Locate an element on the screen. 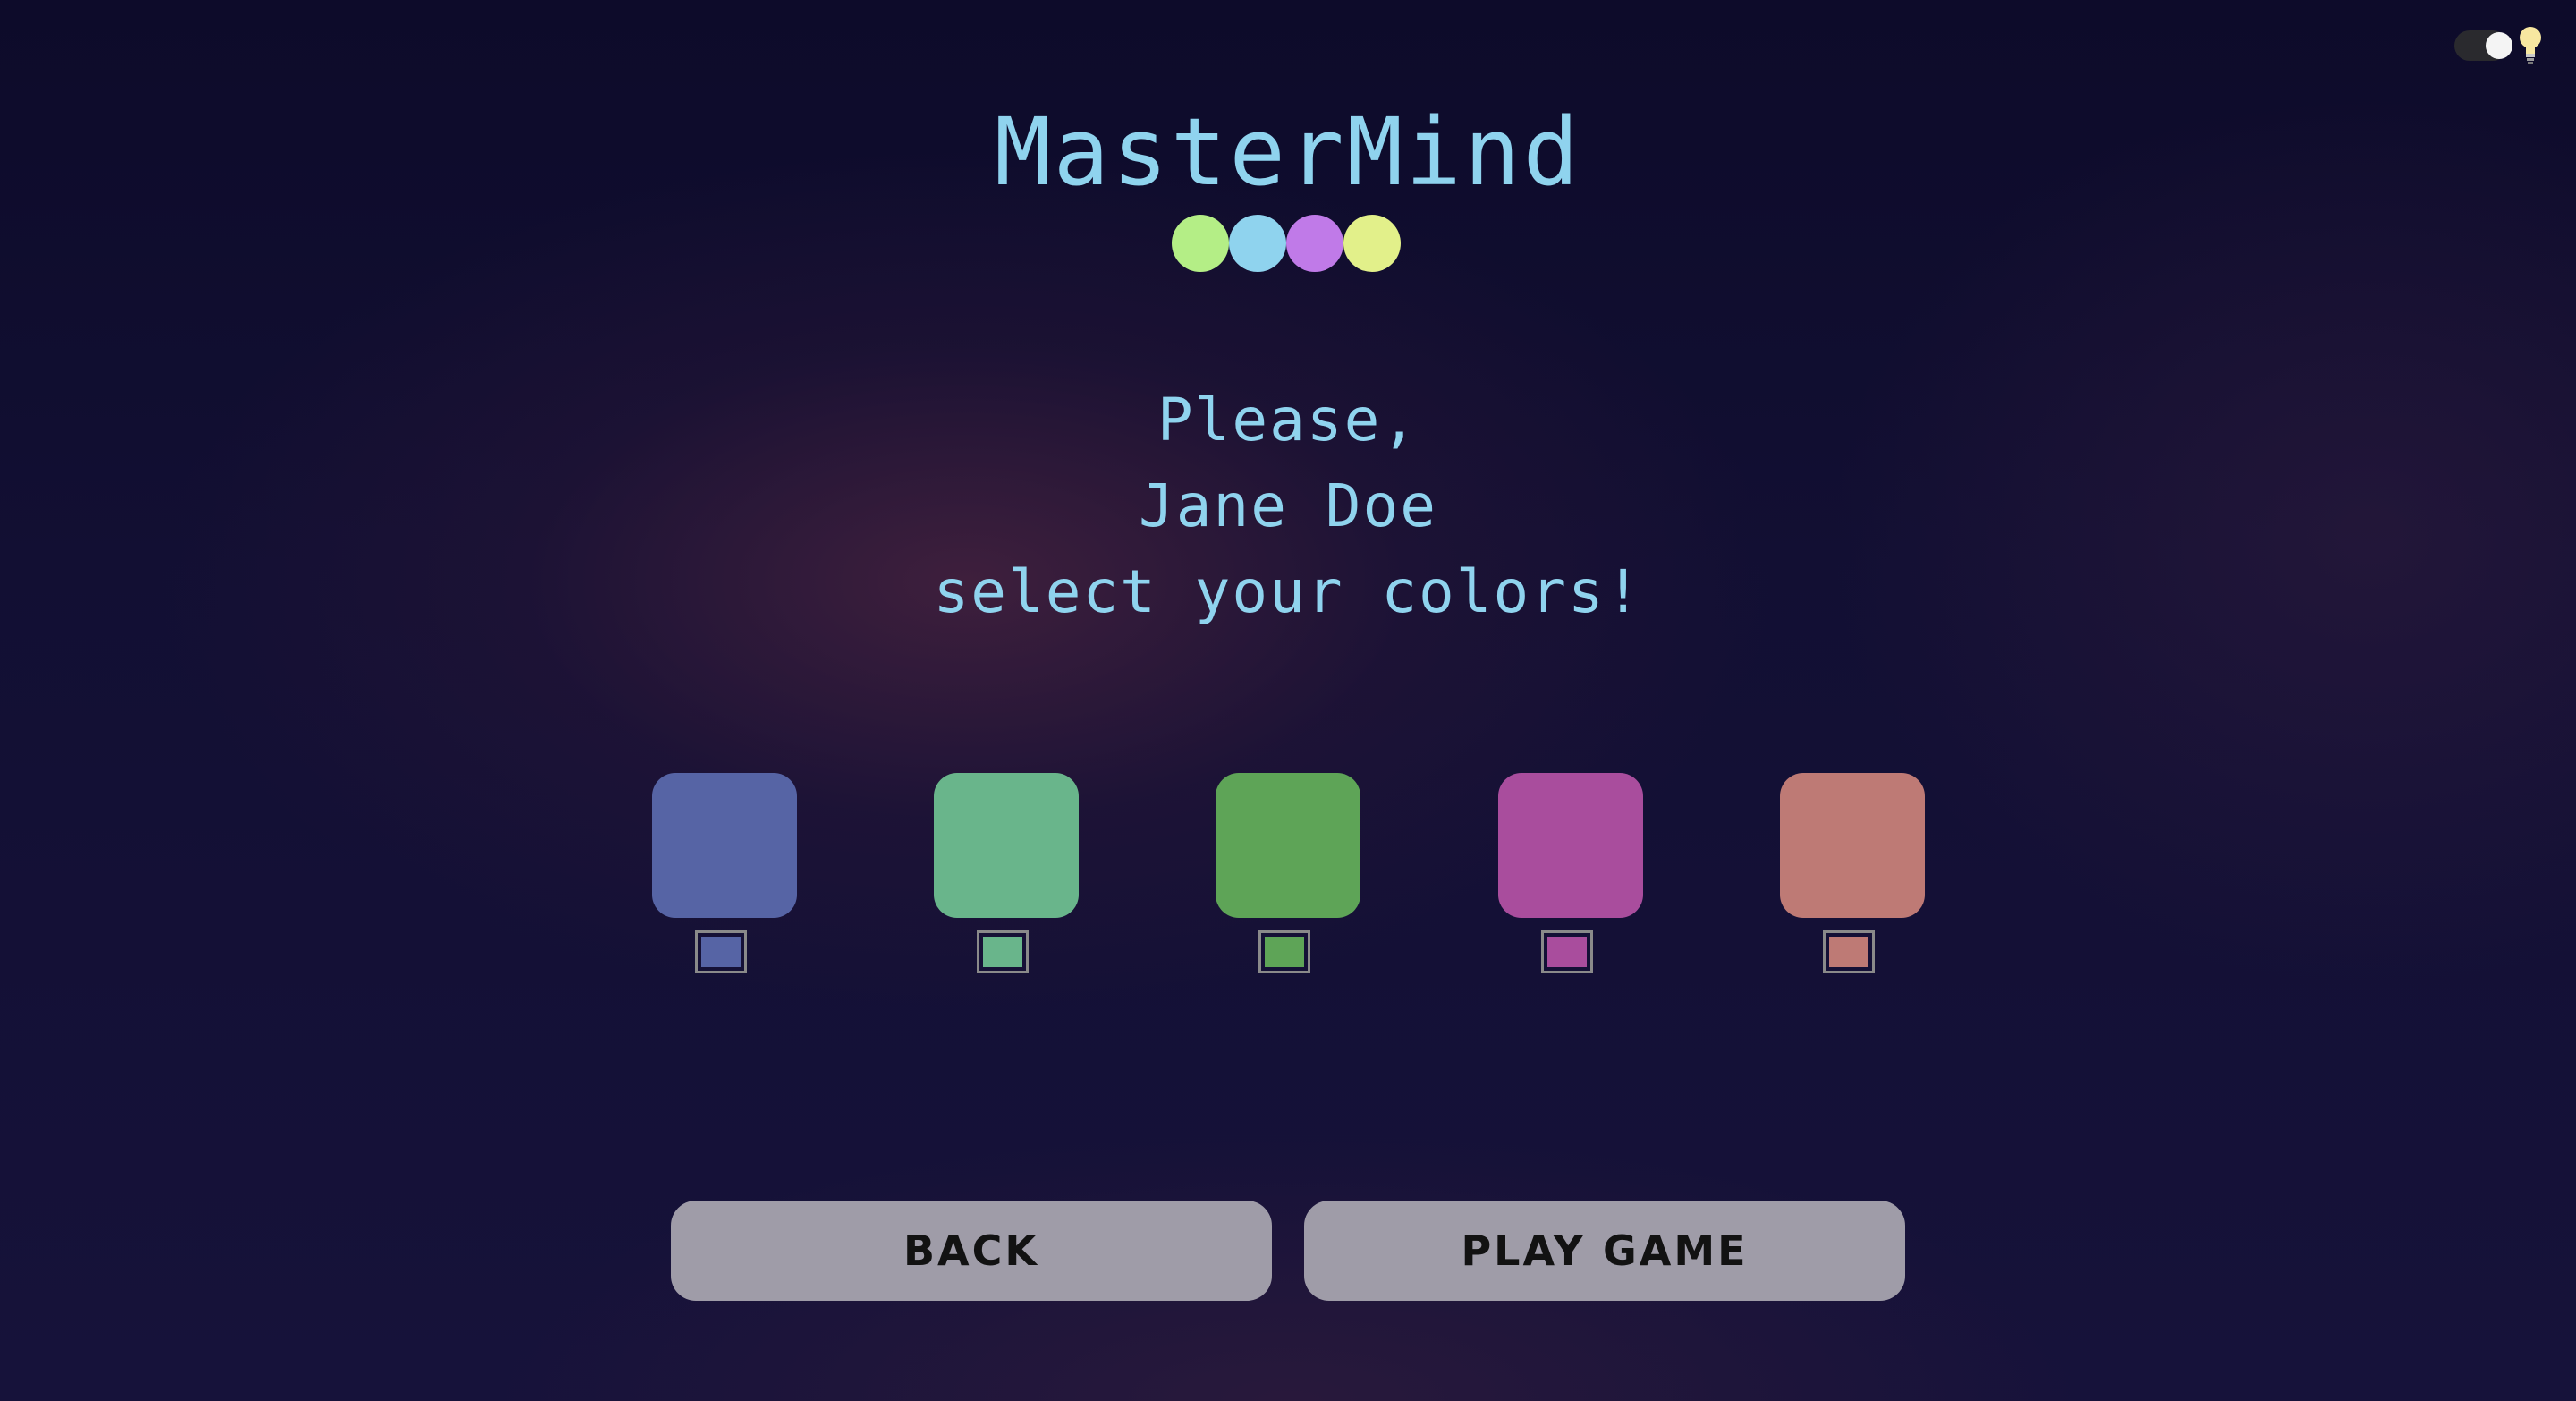  prompt-line-please: Please, is located at coordinates (1288, 420).